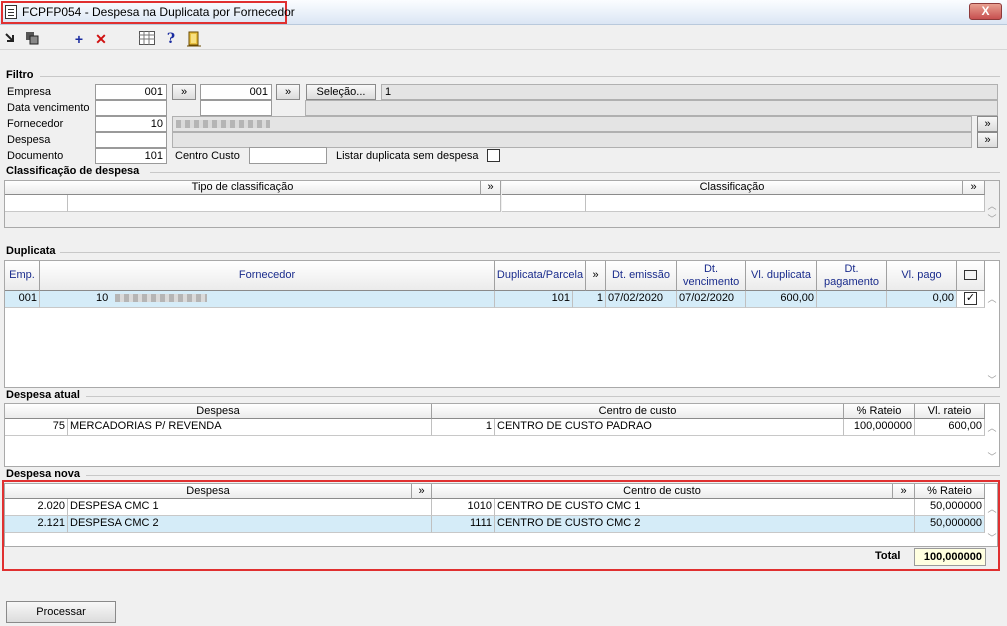  What do you see at coordinates (711, 276) in the screenshot?
I see `col-dt-vencimento-header: Dt. vencimento` at bounding box center [711, 276].